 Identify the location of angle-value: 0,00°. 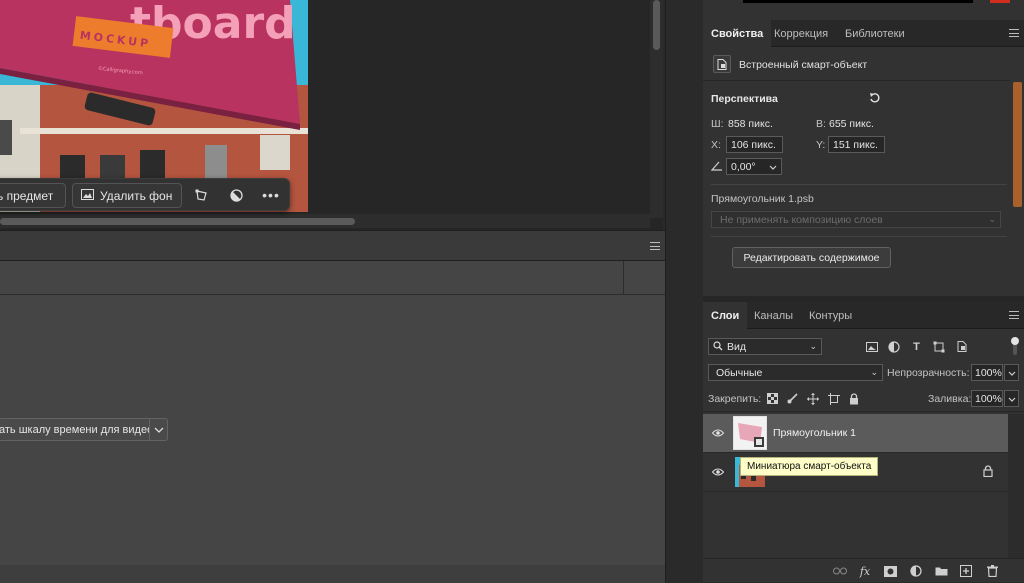
(743, 166).